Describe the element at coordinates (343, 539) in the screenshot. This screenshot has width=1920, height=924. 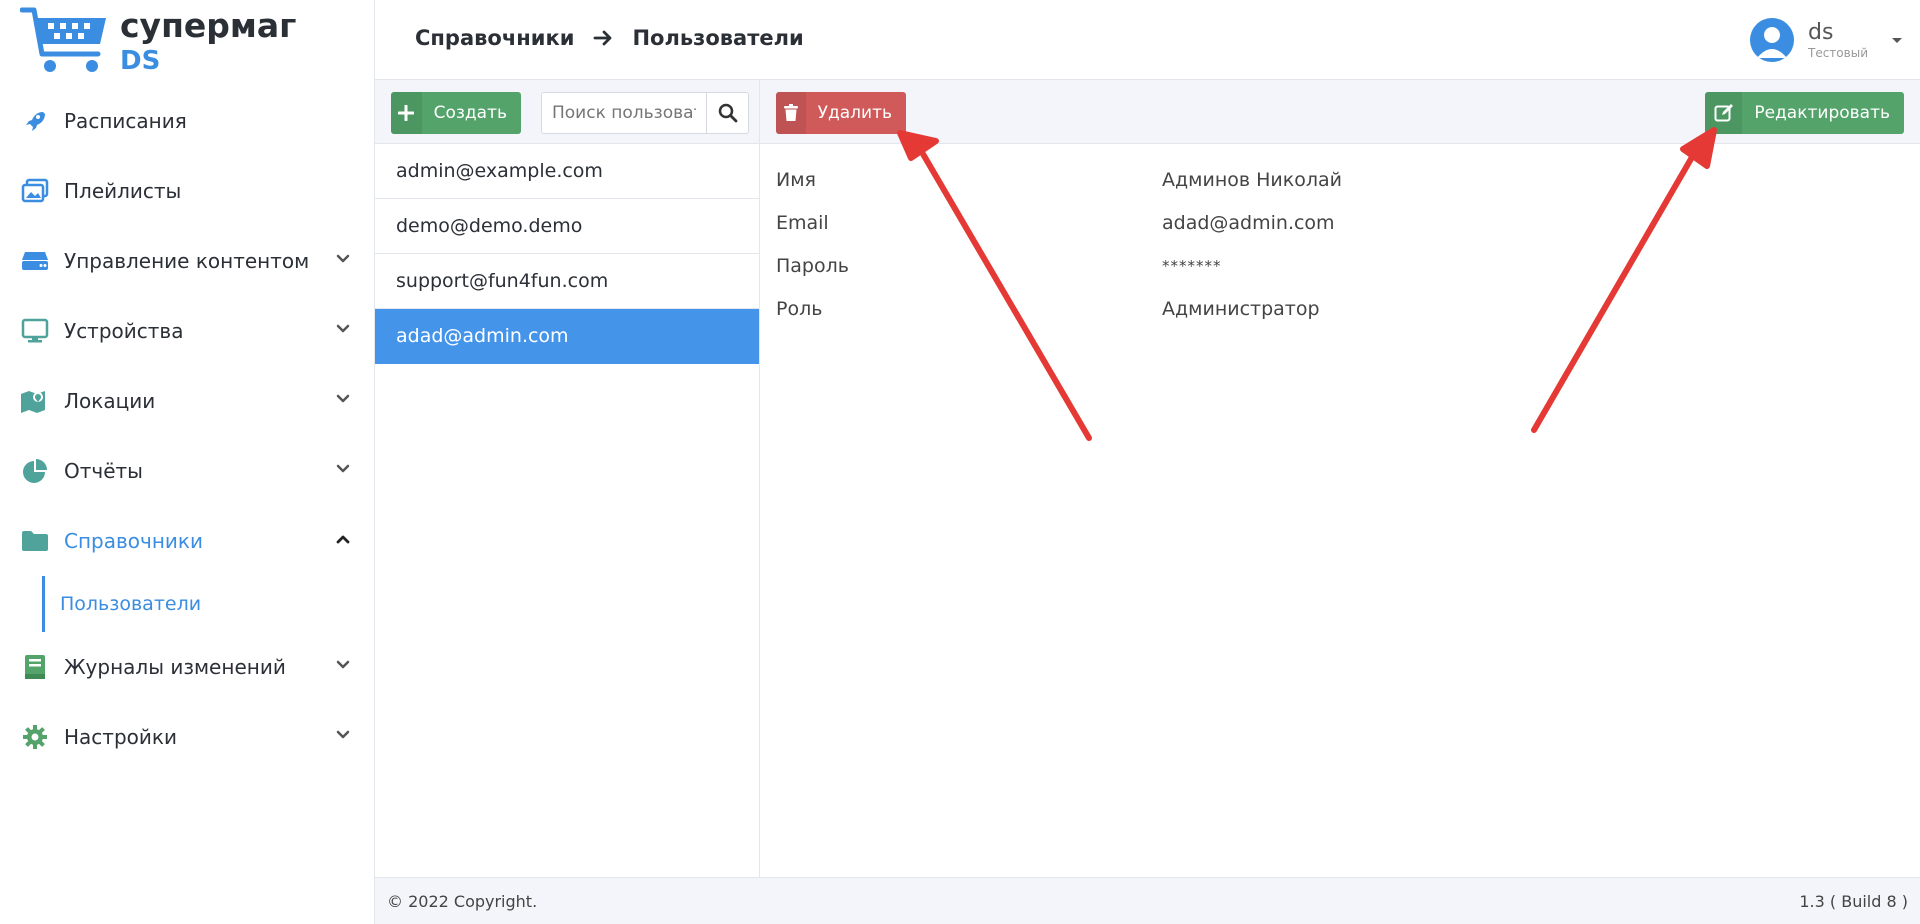
I see `chevron-up-icon` at that location.